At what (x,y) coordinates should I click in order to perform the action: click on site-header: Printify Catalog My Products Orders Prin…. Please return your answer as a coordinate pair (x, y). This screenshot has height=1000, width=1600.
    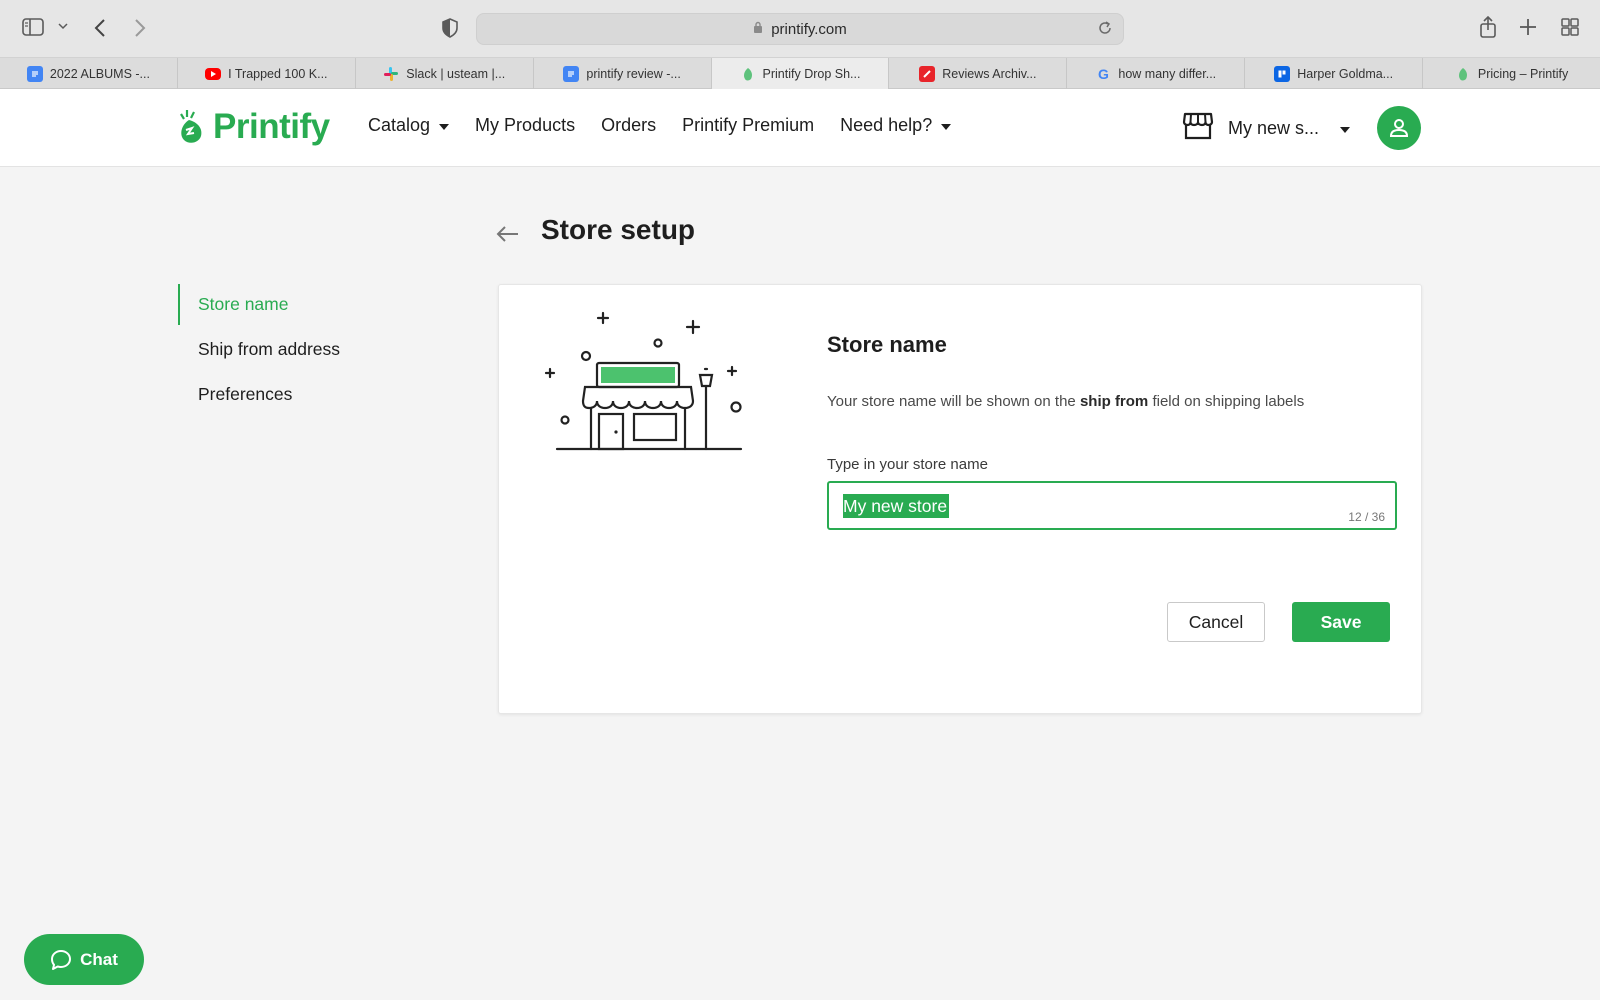
    Looking at the image, I should click on (800, 128).